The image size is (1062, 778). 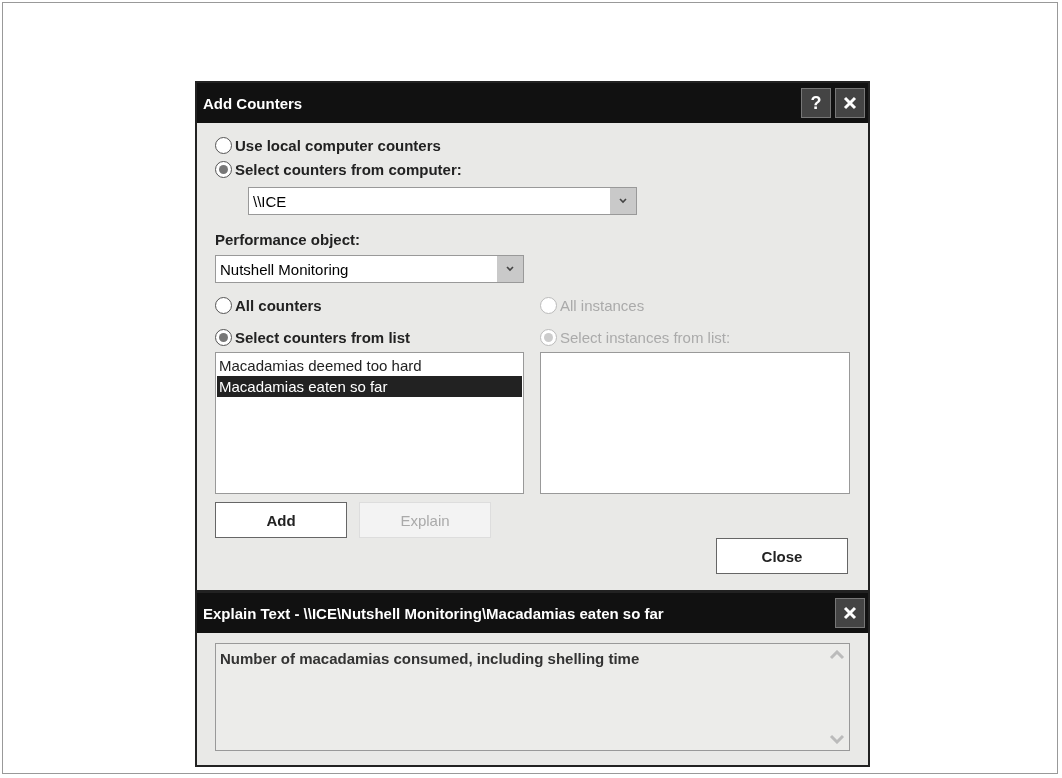 What do you see at coordinates (532, 697) in the screenshot?
I see `text-area: Number of macadamias consumed, including shelling time` at bounding box center [532, 697].